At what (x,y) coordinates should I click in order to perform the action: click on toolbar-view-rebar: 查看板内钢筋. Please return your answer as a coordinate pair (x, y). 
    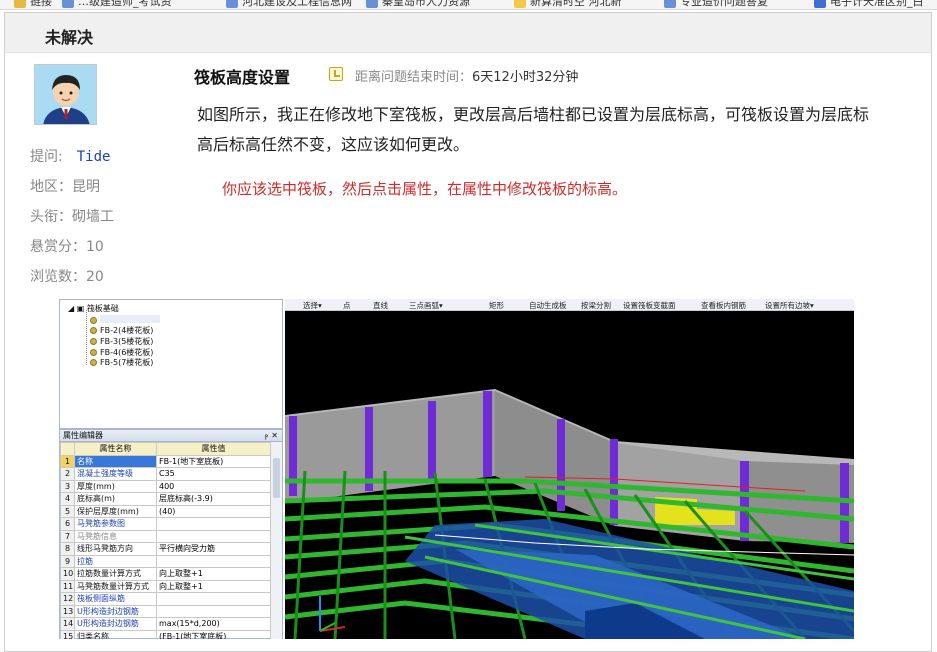
    Looking at the image, I should click on (723, 305).